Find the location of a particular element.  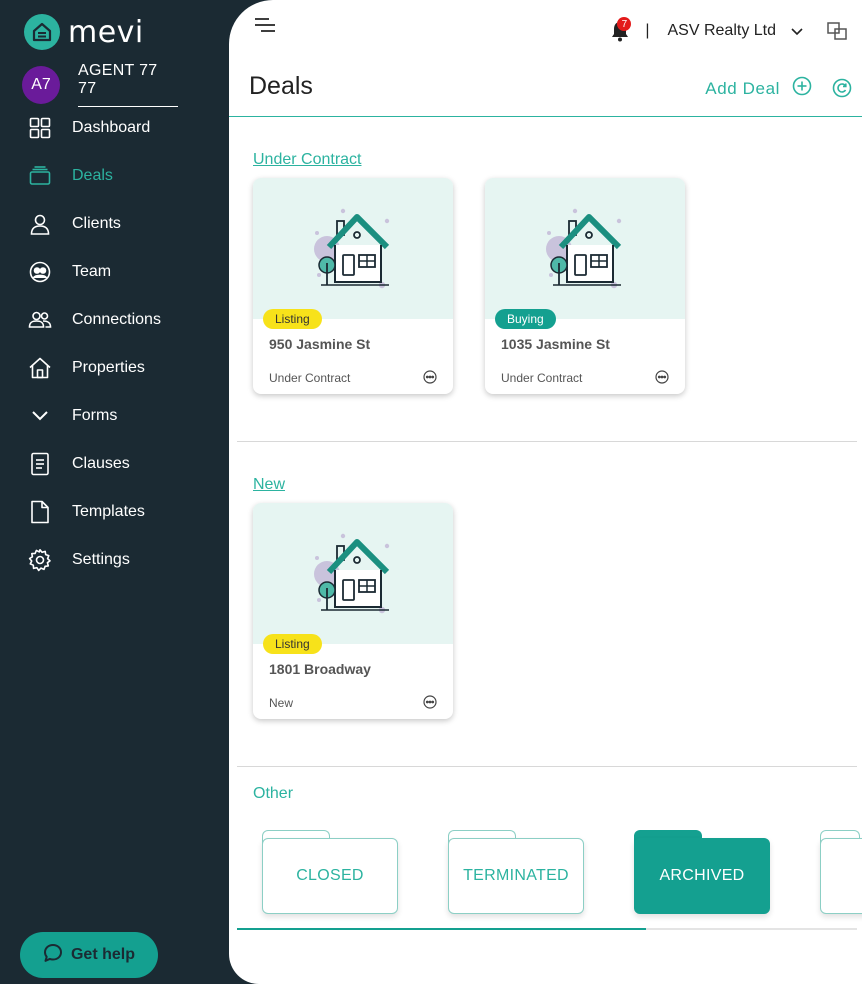

notifications-bell-icon: 7 is located at coordinates (620, 30).